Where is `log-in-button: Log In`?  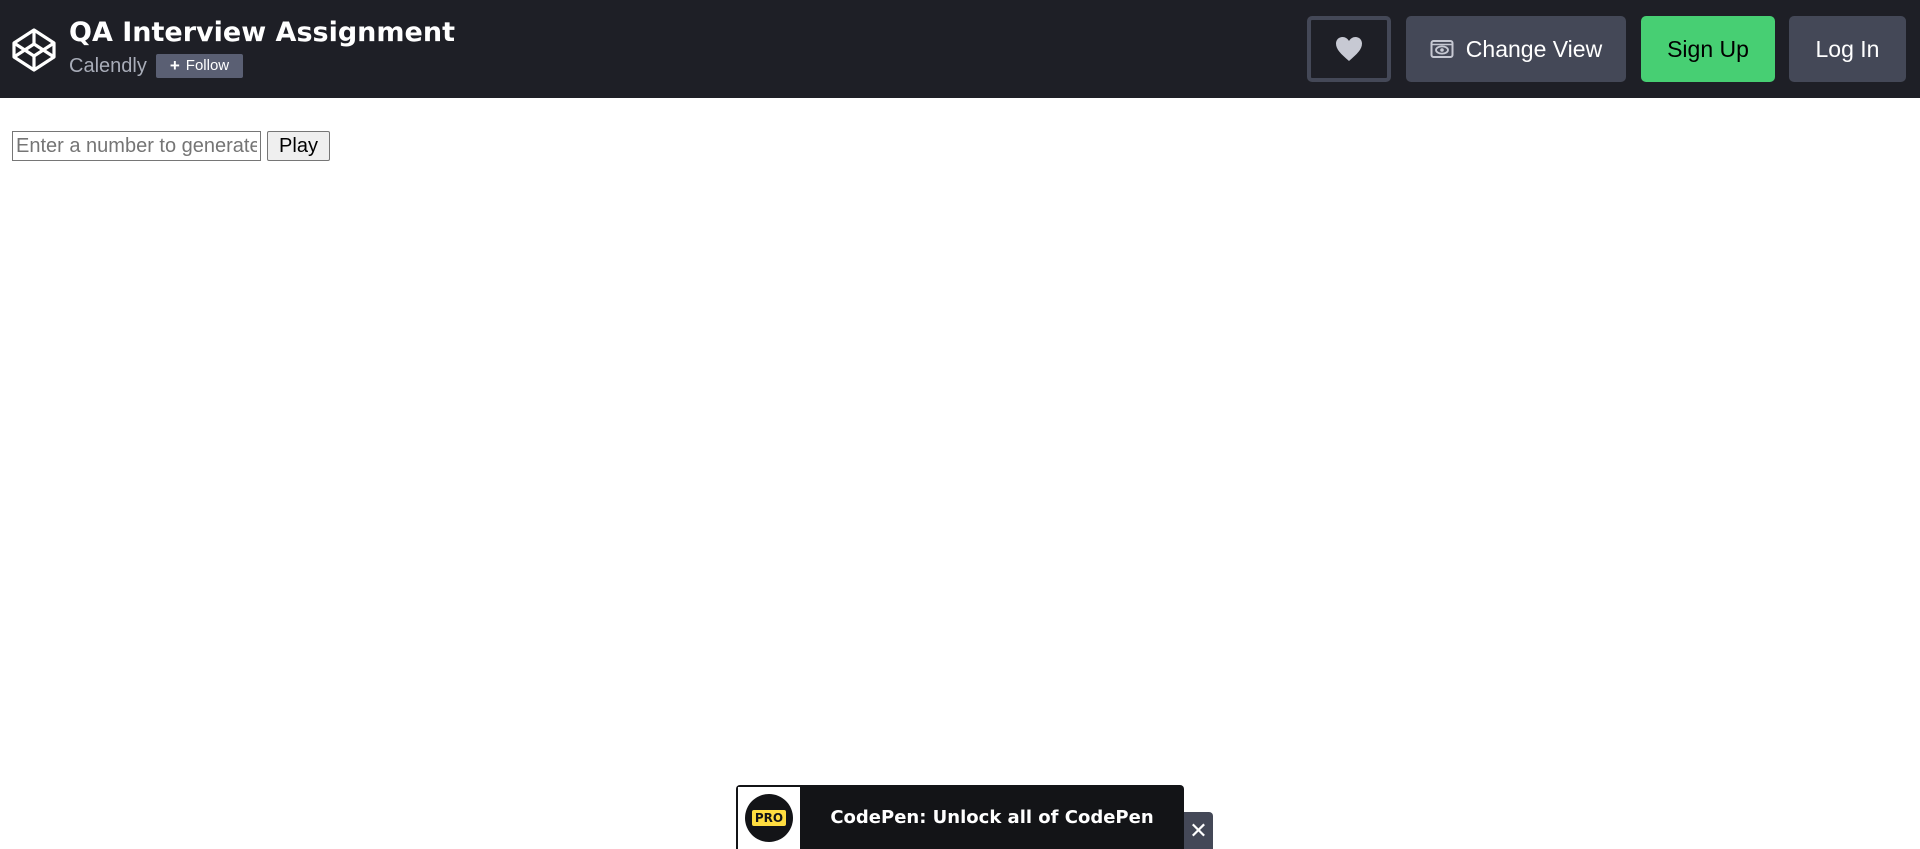
log-in-button: Log In is located at coordinates (1847, 49).